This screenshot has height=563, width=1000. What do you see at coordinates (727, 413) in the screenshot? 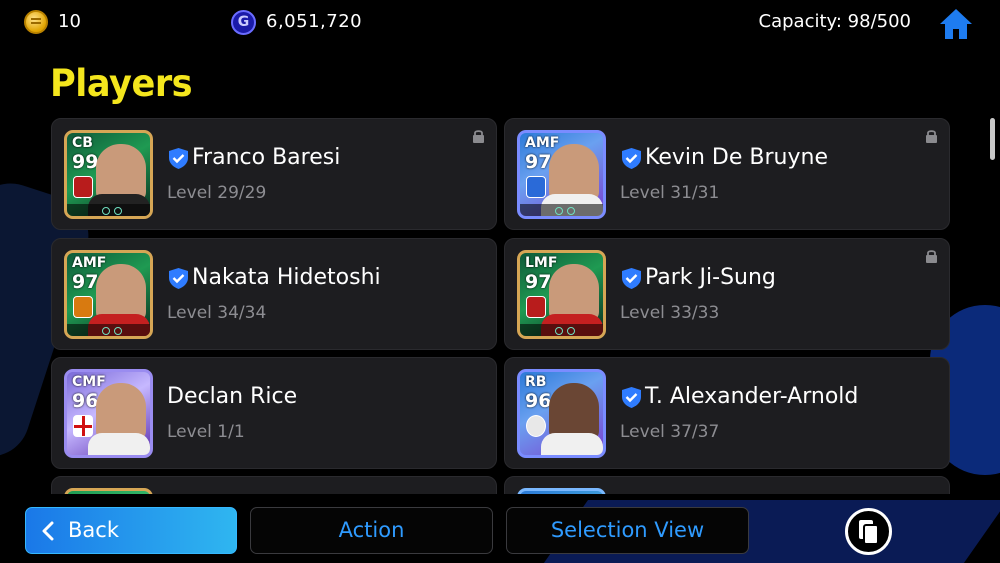
I see `player-card: RB 96 T. Alexander-Arnold Level 37/37` at bounding box center [727, 413].